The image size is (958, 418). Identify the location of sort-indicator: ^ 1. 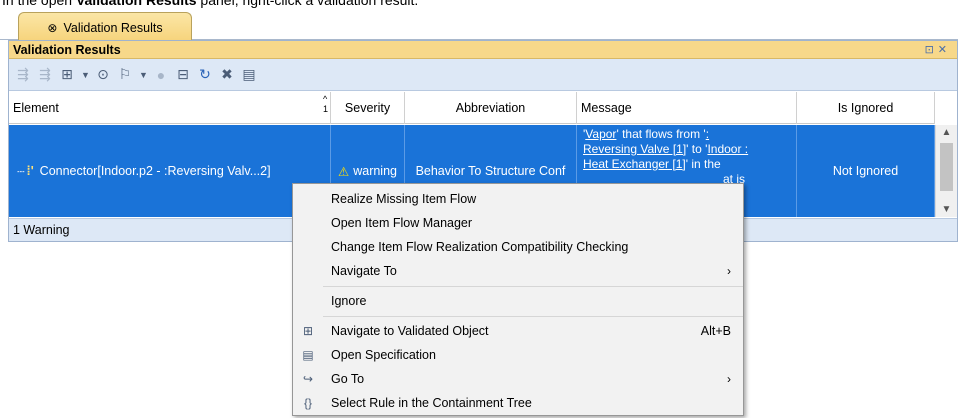
(325, 104).